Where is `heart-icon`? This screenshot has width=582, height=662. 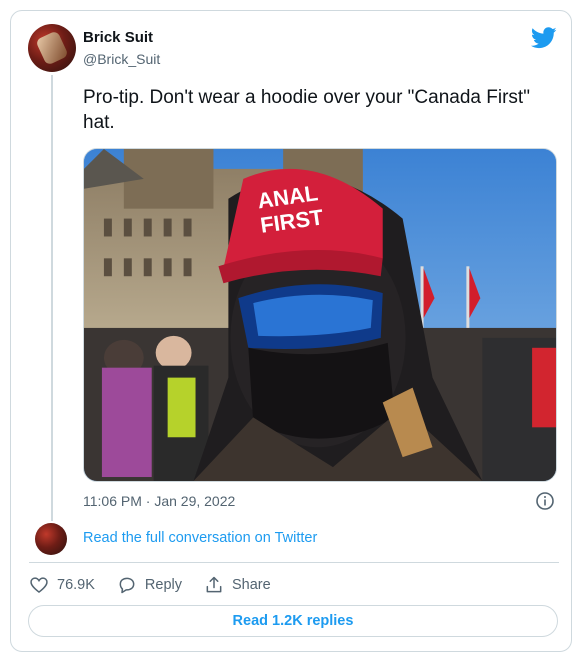
heart-icon is located at coordinates (39, 585).